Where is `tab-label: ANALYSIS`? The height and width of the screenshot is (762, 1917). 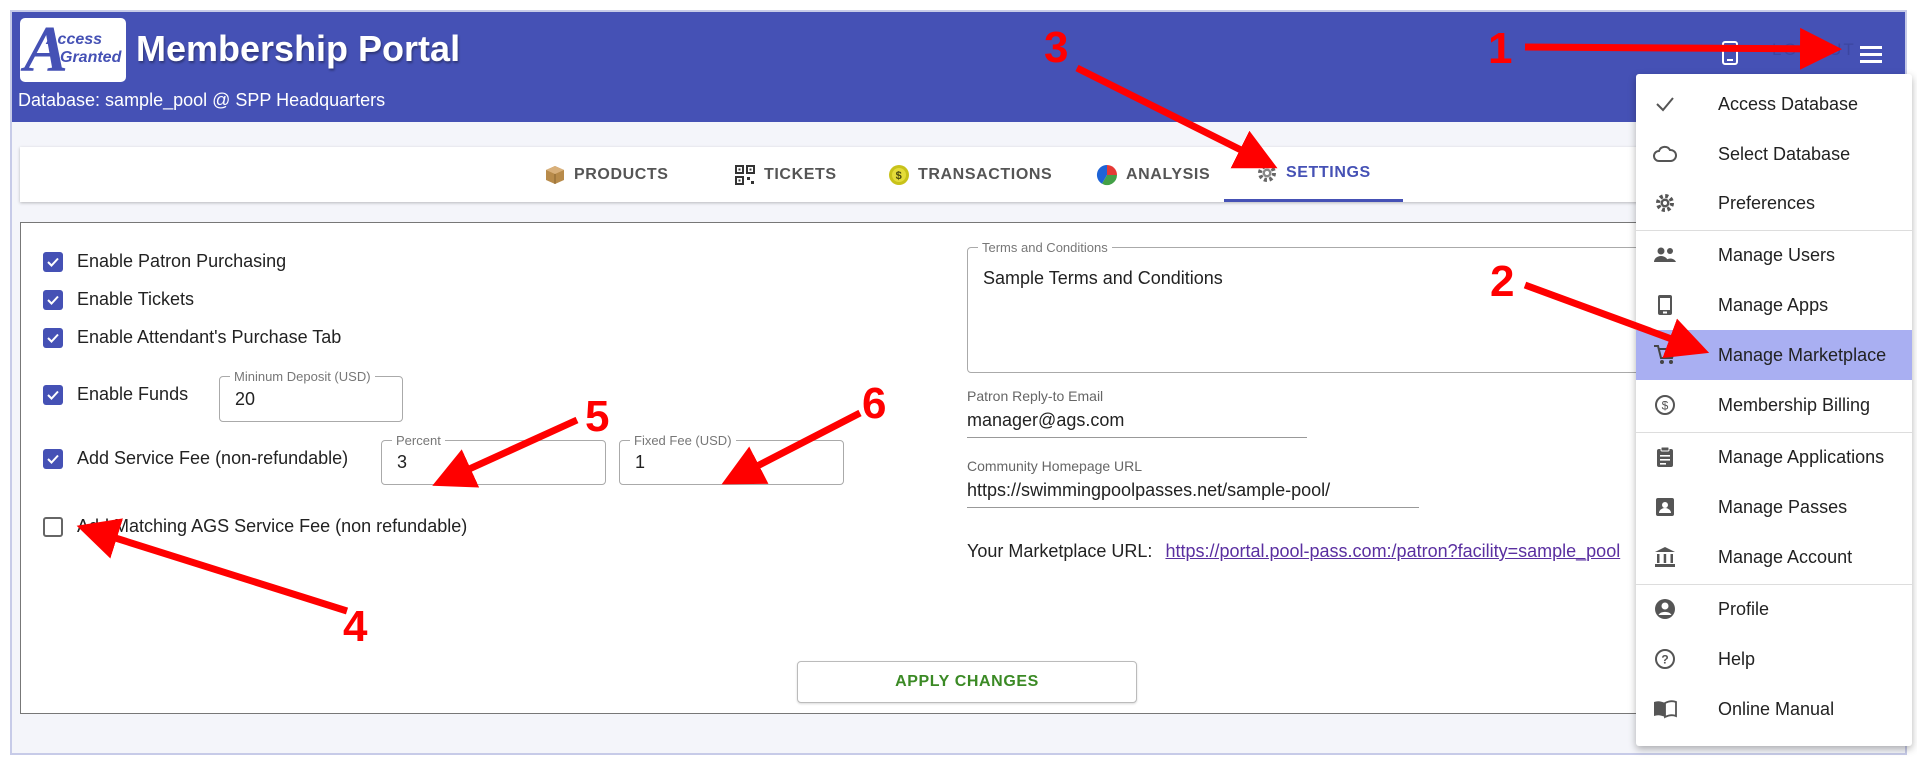
tab-label: ANALYSIS is located at coordinates (1168, 174).